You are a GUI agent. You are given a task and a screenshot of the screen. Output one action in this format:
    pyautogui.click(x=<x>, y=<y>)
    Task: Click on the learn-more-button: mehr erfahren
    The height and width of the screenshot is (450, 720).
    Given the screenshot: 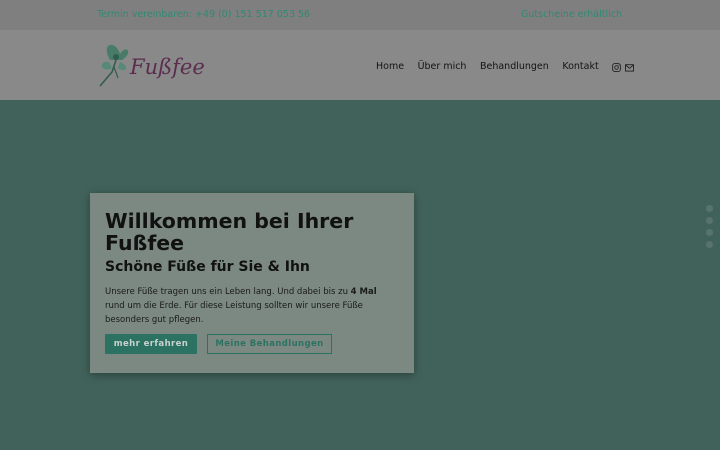 What is the action you would take?
    pyautogui.click(x=151, y=344)
    